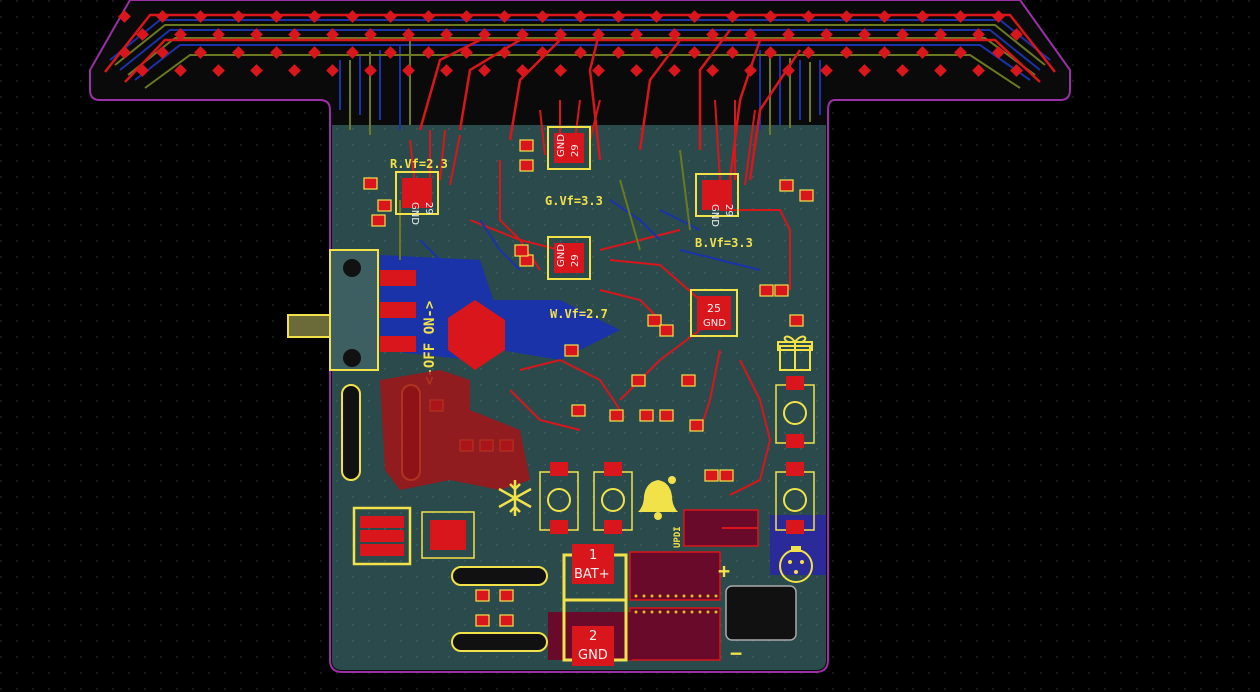 The image size is (1260, 692). What do you see at coordinates (382, 536) in the screenshot?
I see `connector-left` at bounding box center [382, 536].